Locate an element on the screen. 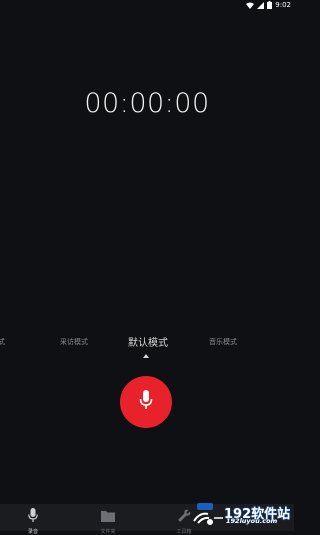 The height and width of the screenshot is (535, 320). site-watermark: 192软件站 192luyou.com is located at coordinates (242, 514).